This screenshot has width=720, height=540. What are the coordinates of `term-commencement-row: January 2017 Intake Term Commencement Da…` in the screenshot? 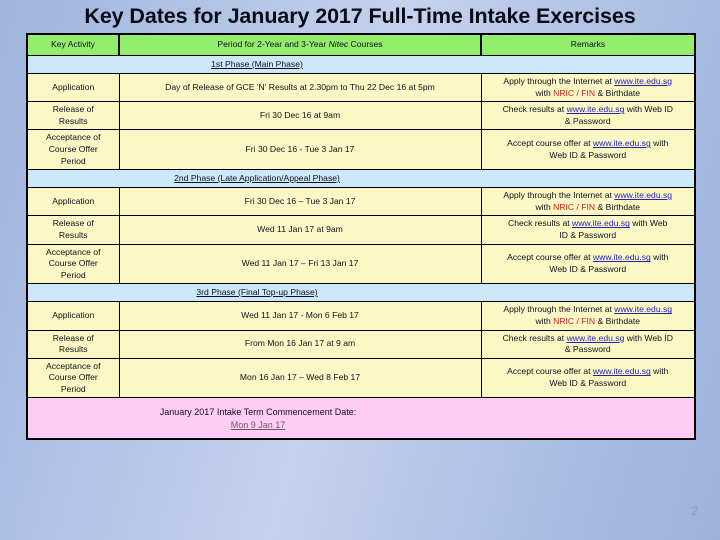 It's located at (361, 418).